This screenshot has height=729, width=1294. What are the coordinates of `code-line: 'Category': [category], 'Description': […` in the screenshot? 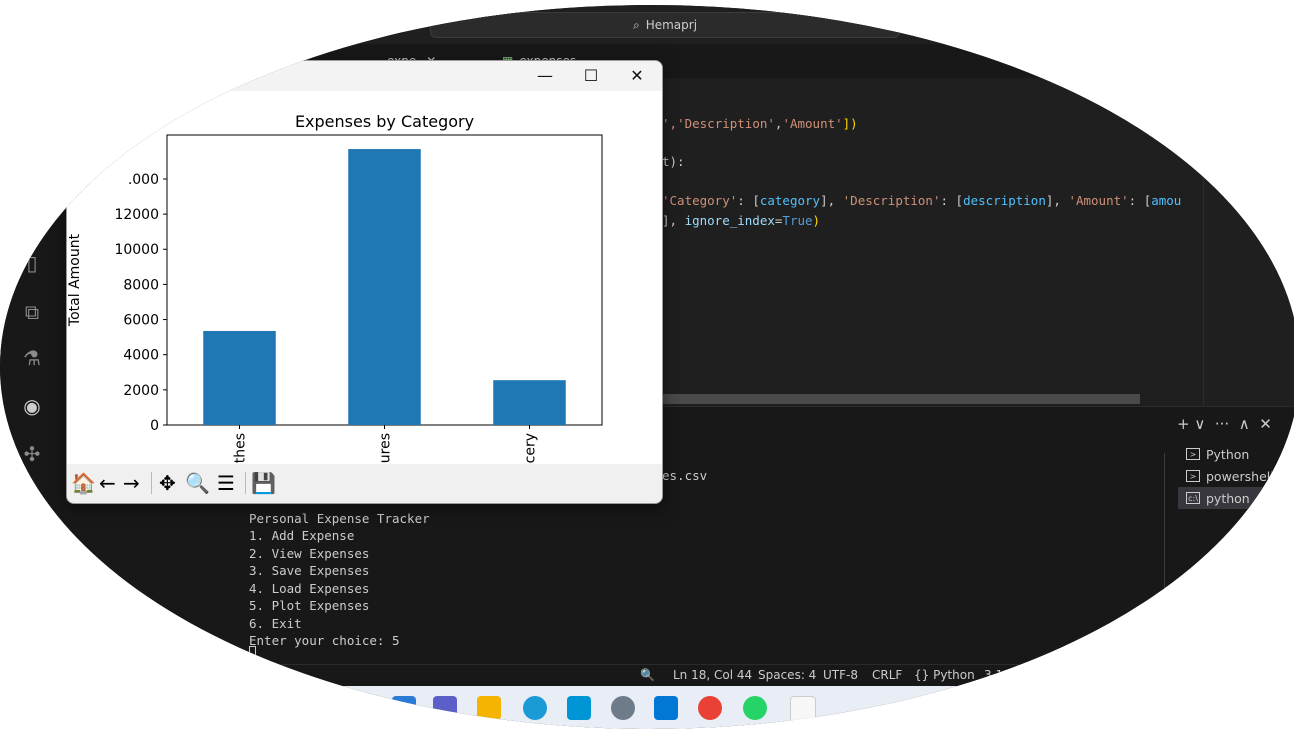 It's located at (921, 200).